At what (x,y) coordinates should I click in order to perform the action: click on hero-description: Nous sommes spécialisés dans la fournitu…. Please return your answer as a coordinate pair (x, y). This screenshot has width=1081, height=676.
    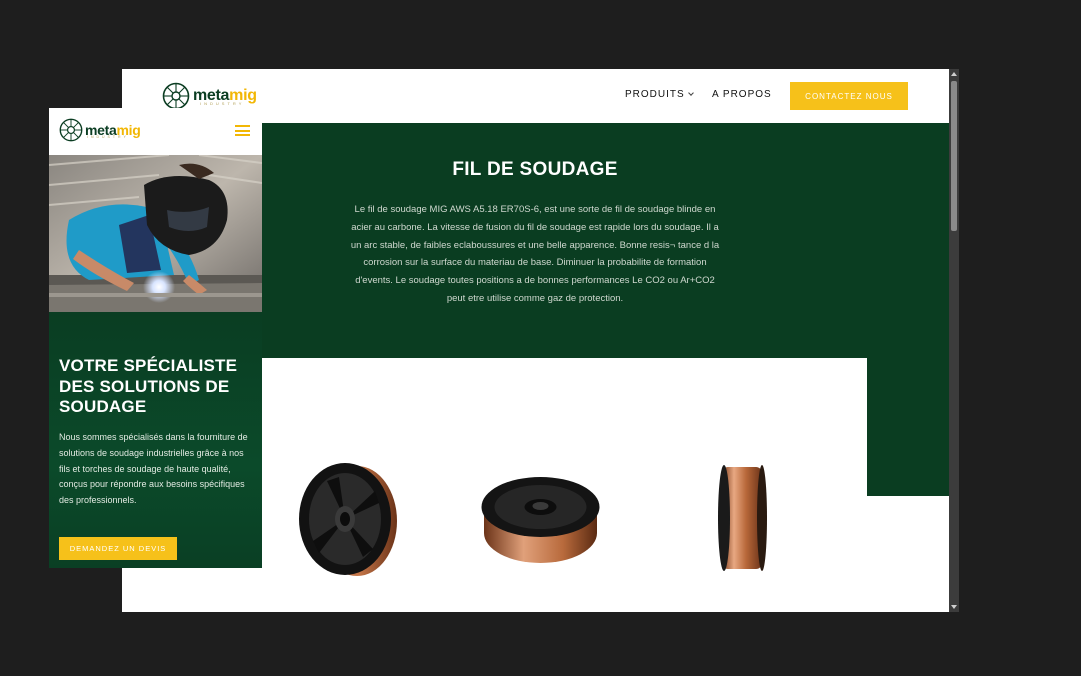
    Looking at the image, I should click on (153, 469).